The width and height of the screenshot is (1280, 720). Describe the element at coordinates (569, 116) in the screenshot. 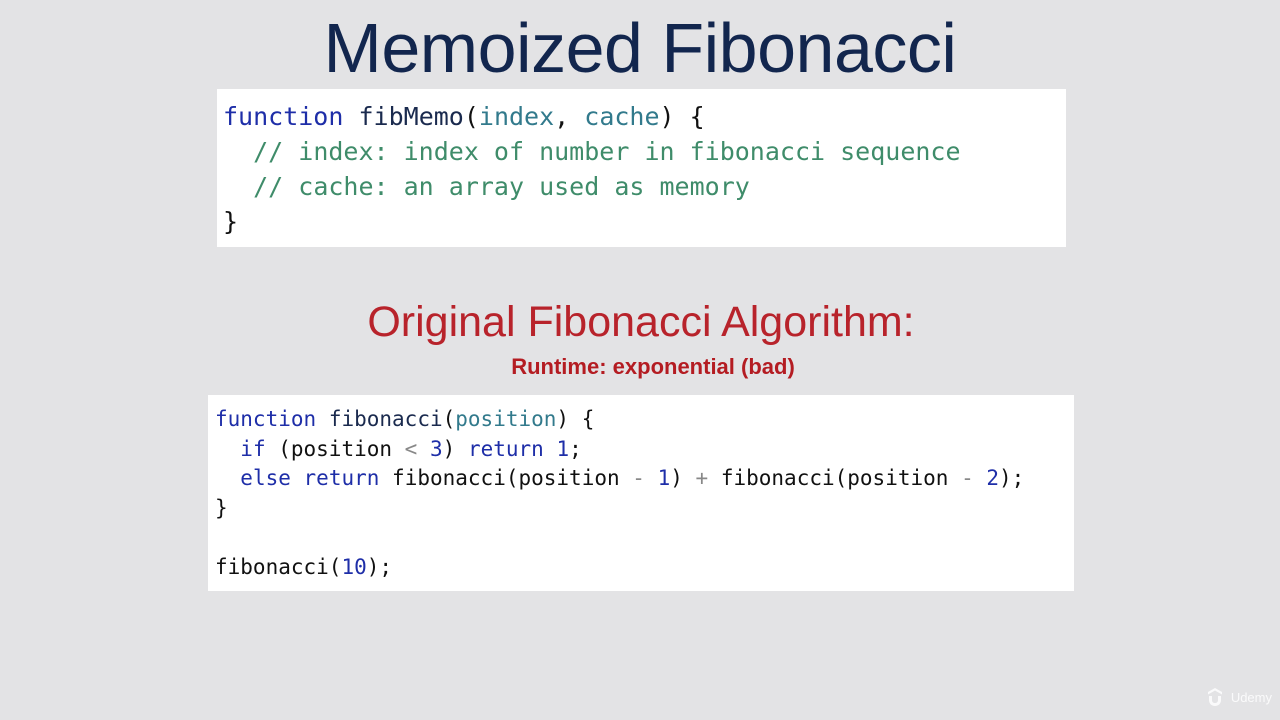

I see `comma: ,` at that location.